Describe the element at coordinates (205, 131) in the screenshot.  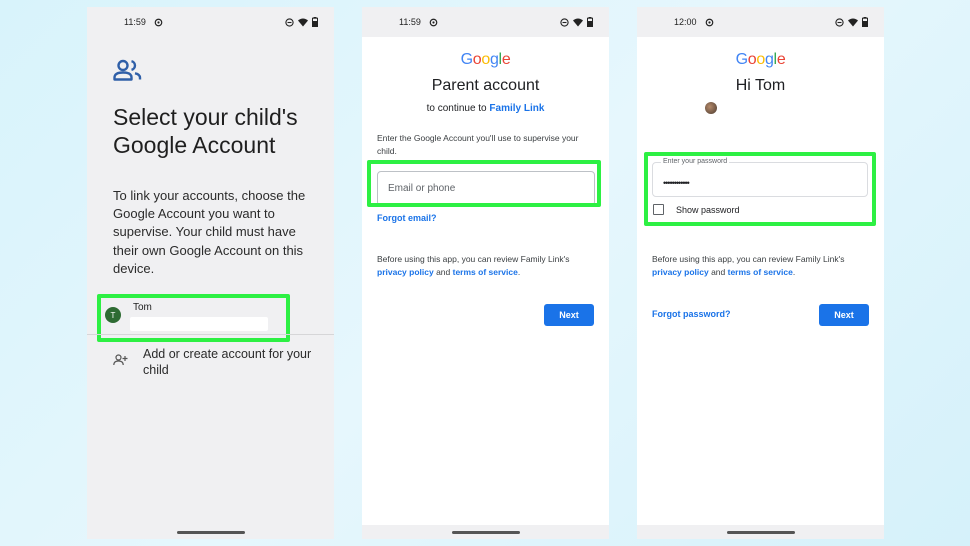
I see `page-title: Select your child's Google Account` at that location.